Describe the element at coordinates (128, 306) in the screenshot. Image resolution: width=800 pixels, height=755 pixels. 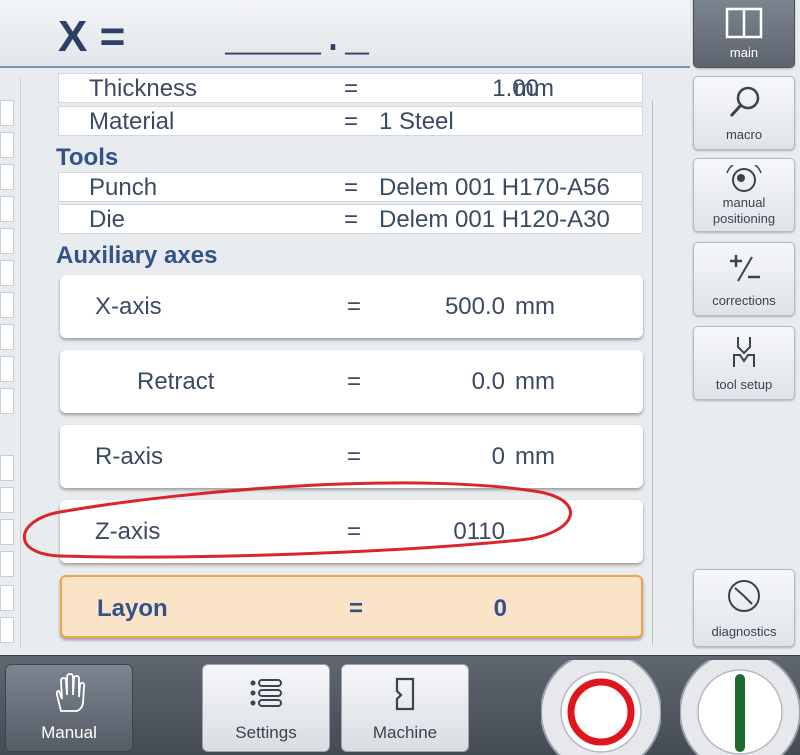
I see `x-axis-label: X-axis` at that location.